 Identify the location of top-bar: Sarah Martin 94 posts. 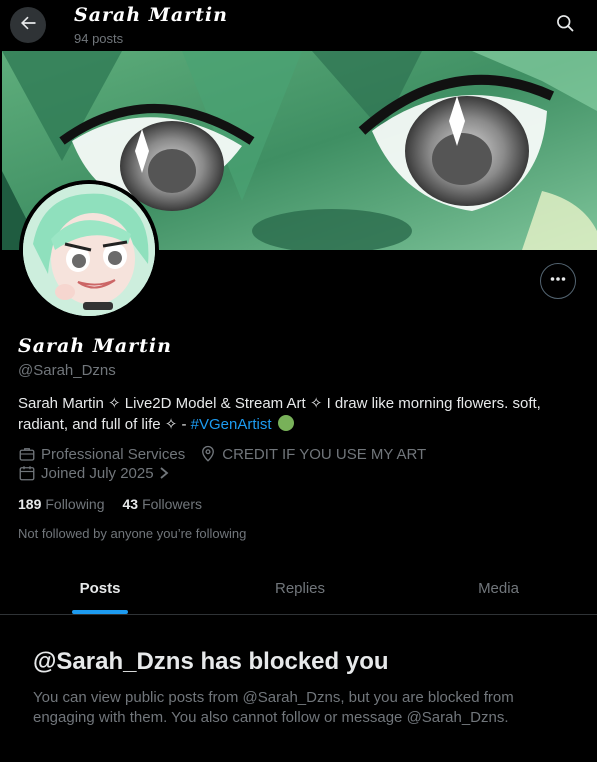
(298, 25).